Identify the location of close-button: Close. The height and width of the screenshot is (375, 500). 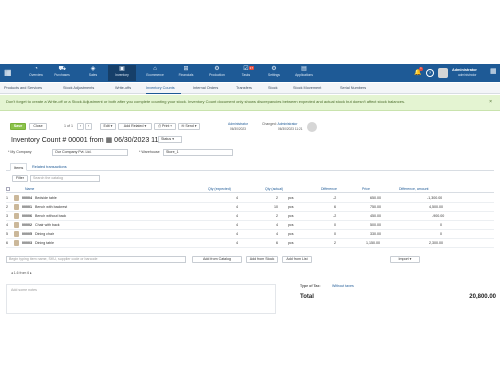
(38, 126).